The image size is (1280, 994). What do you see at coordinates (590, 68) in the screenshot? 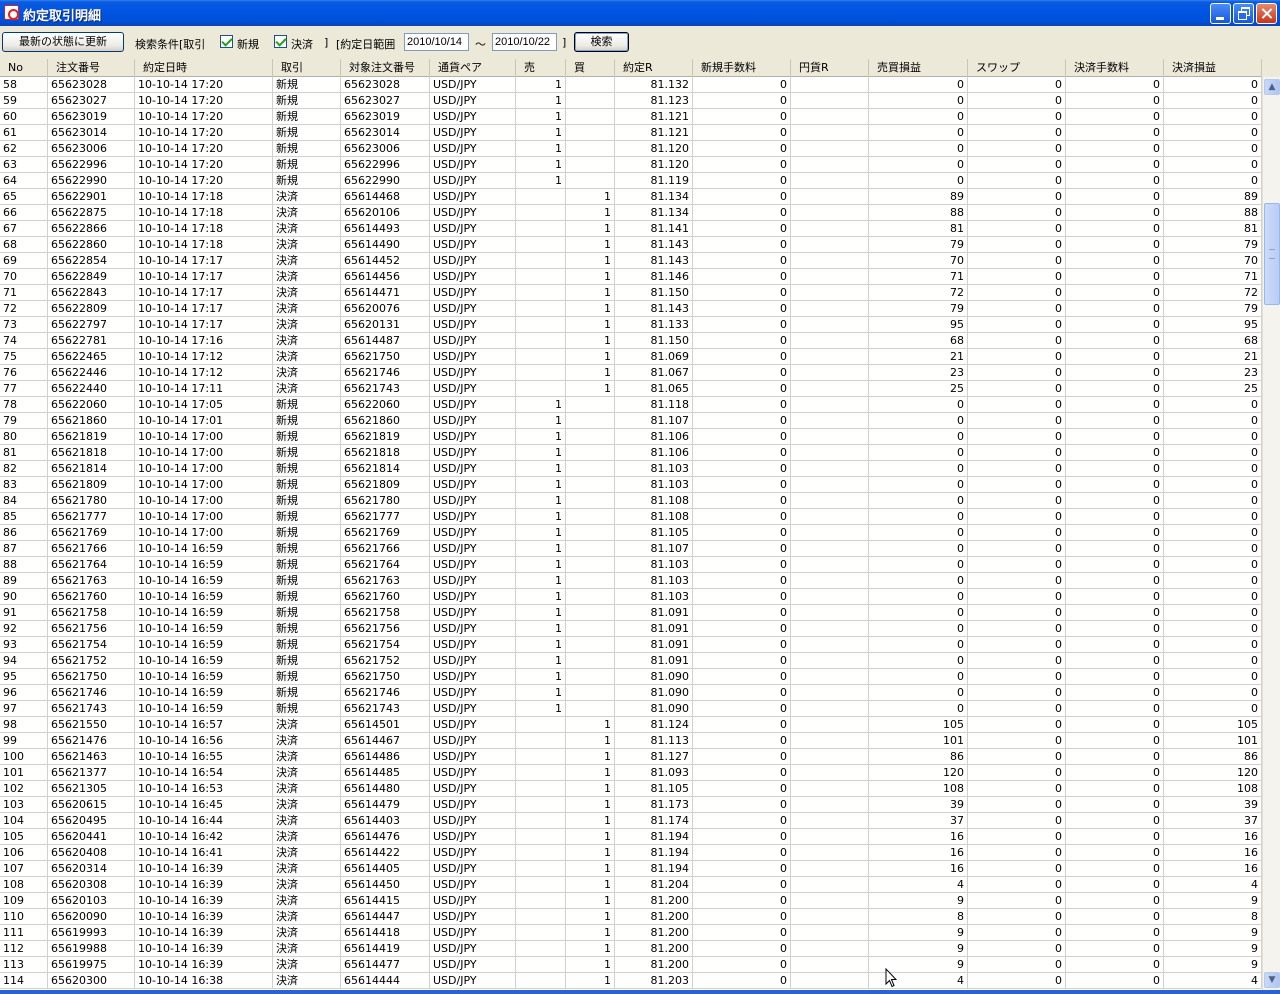
I see `column-header: 買` at bounding box center [590, 68].